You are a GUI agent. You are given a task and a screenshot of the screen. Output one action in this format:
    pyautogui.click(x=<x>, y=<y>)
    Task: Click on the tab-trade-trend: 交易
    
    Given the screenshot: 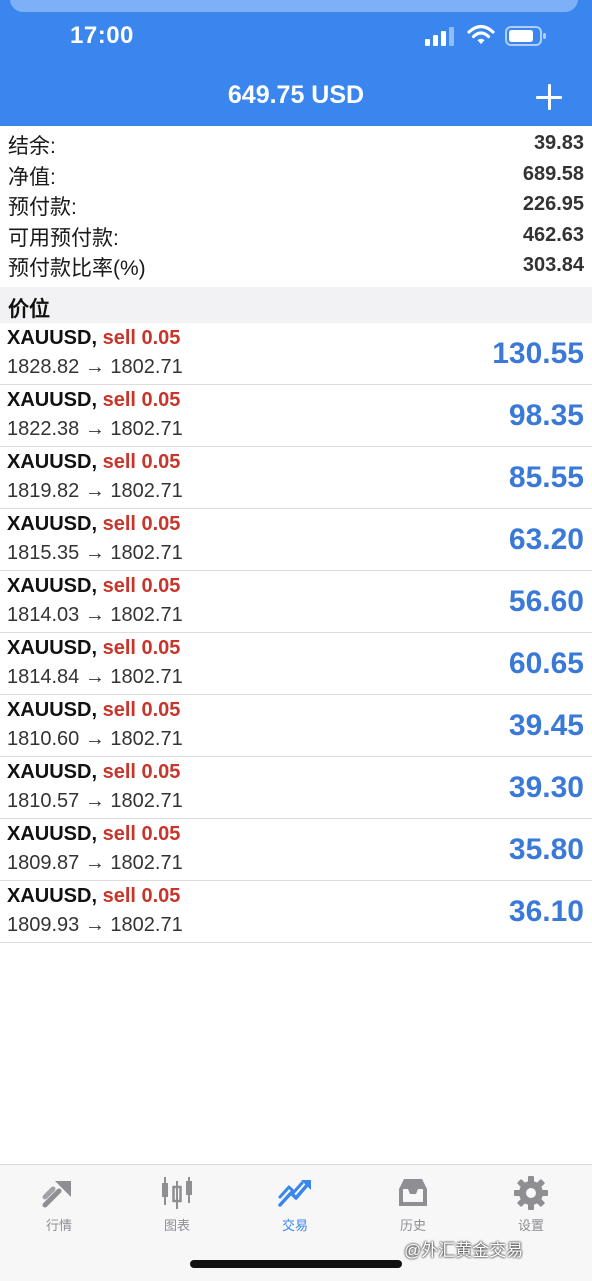 What is the action you would take?
    pyautogui.click(x=295, y=1205)
    